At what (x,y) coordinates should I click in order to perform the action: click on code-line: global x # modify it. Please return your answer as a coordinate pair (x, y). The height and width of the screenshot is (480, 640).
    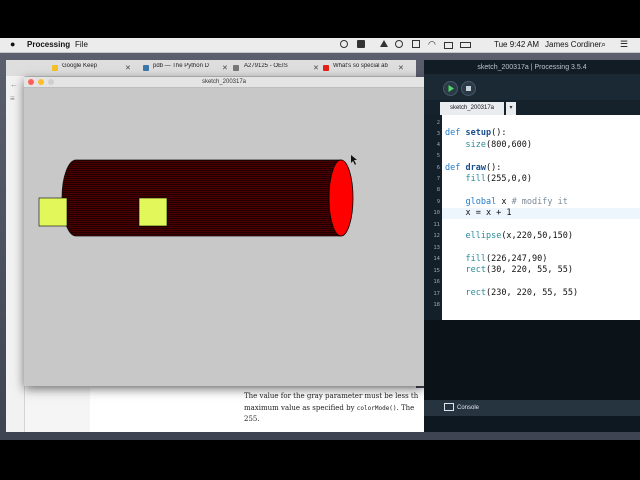
    Looking at the image, I should click on (516, 202).